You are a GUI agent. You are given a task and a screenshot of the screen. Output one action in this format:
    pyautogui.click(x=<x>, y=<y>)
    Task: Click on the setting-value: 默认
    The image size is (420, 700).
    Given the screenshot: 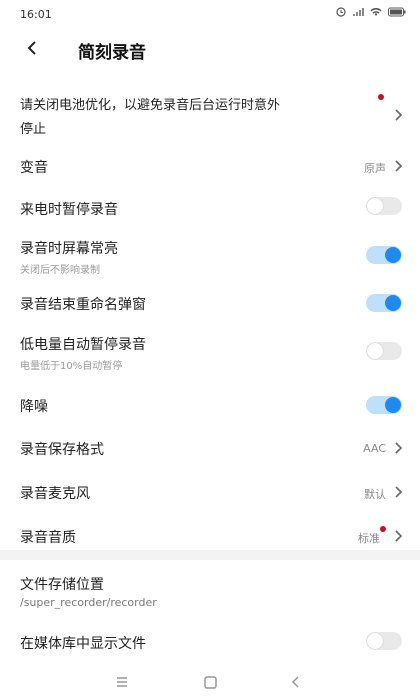 What is the action you would take?
    pyautogui.click(x=375, y=494)
    